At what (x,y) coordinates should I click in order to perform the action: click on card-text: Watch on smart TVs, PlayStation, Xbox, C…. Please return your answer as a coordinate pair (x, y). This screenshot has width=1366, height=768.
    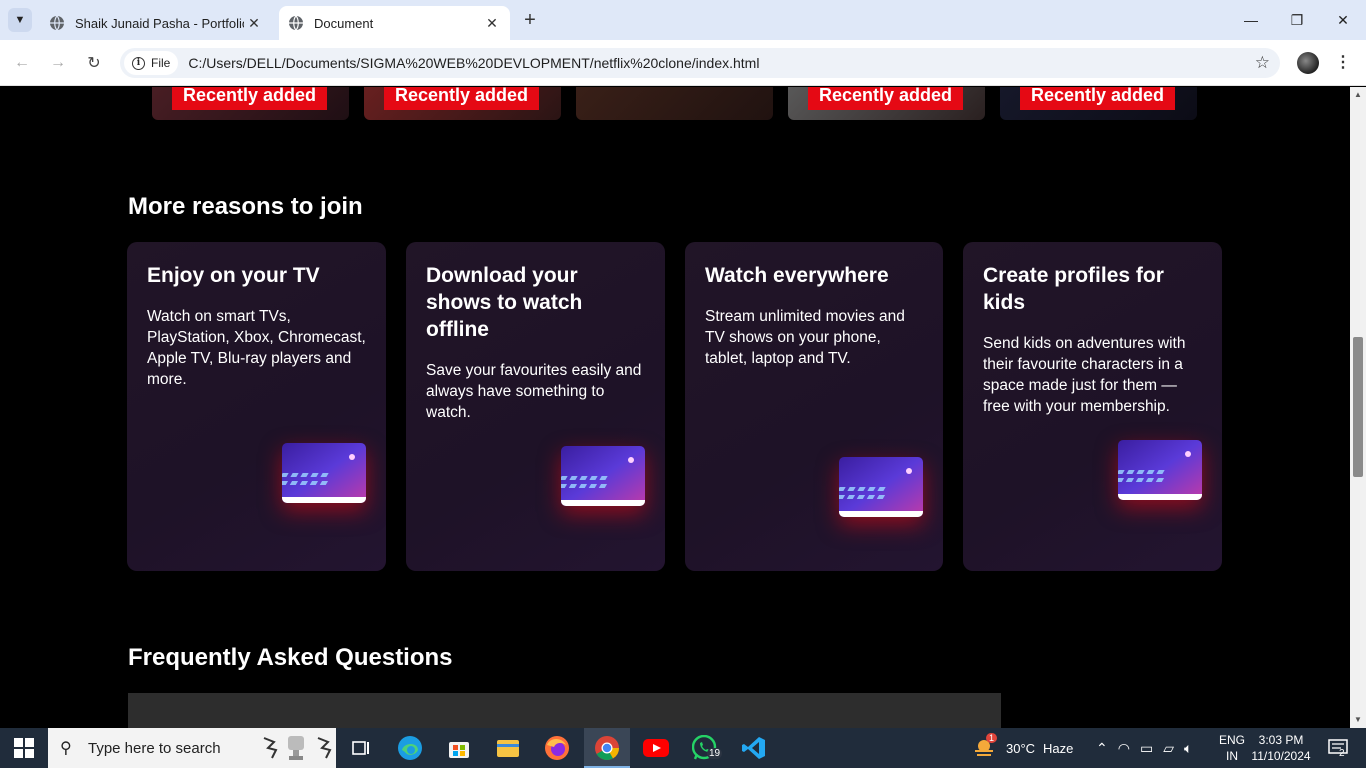
    Looking at the image, I should click on (256, 348).